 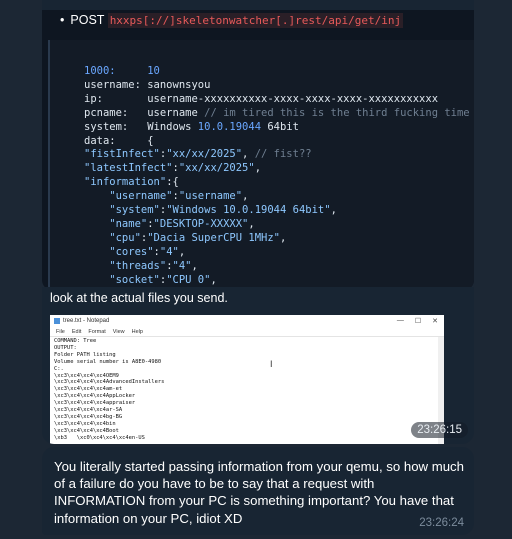 I want to click on image-timestamp: 23:26:15, so click(x=439, y=430).